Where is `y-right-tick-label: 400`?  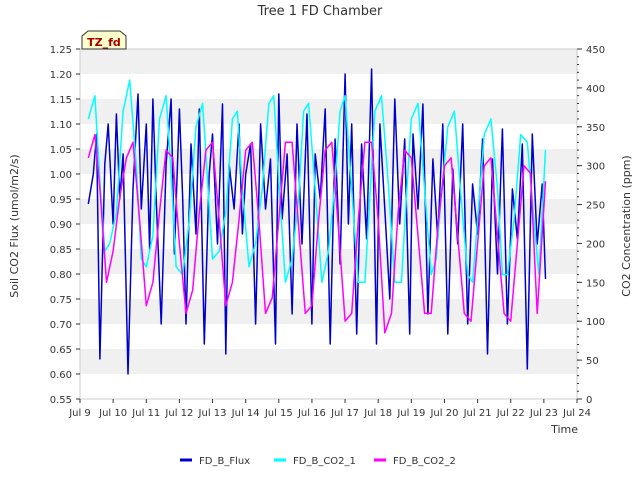 y-right-tick-label: 400 is located at coordinates (595, 89).